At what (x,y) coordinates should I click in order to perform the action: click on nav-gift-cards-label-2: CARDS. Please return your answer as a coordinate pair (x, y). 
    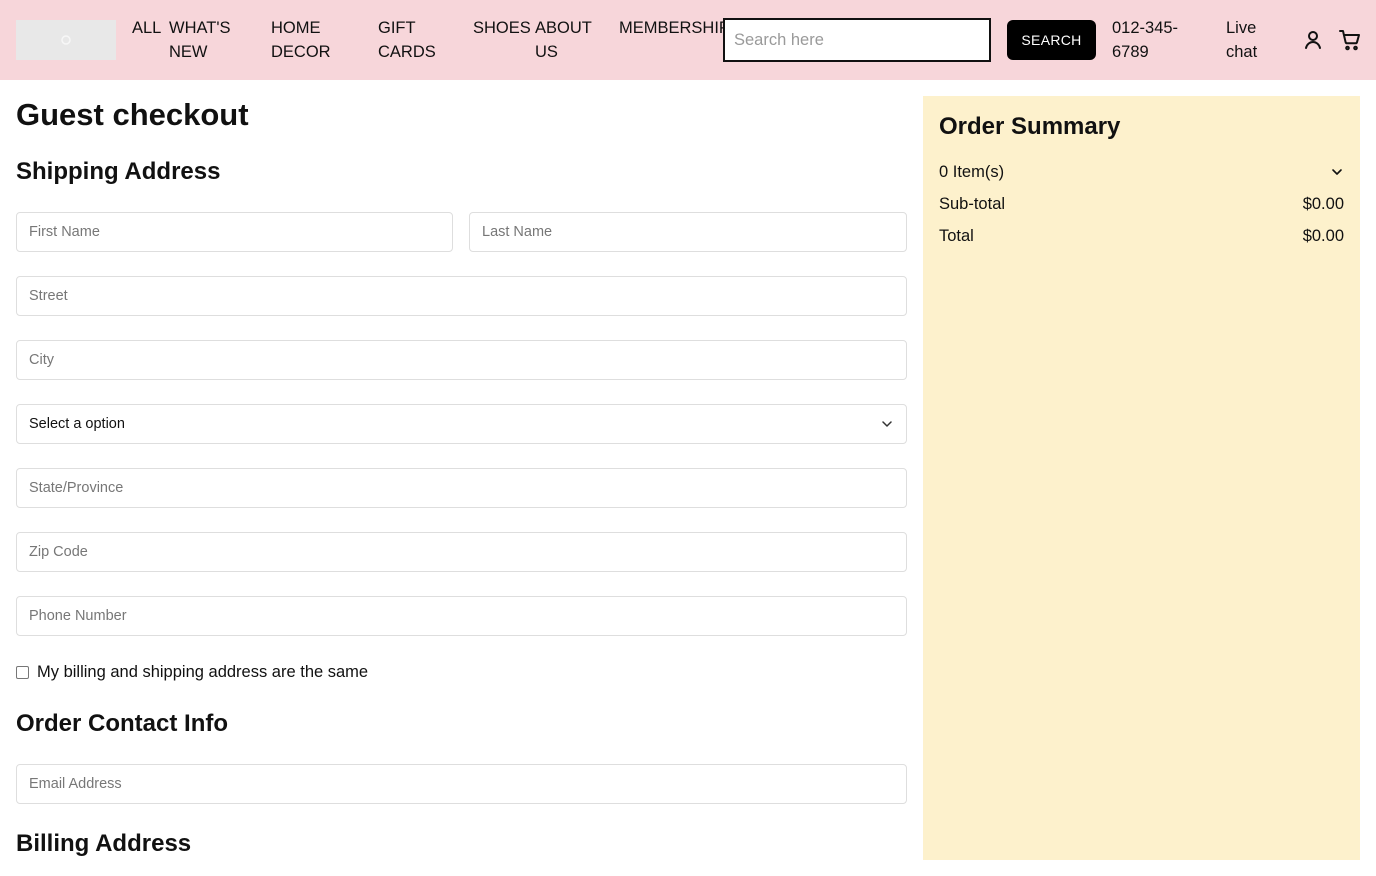
    Looking at the image, I should click on (407, 52).